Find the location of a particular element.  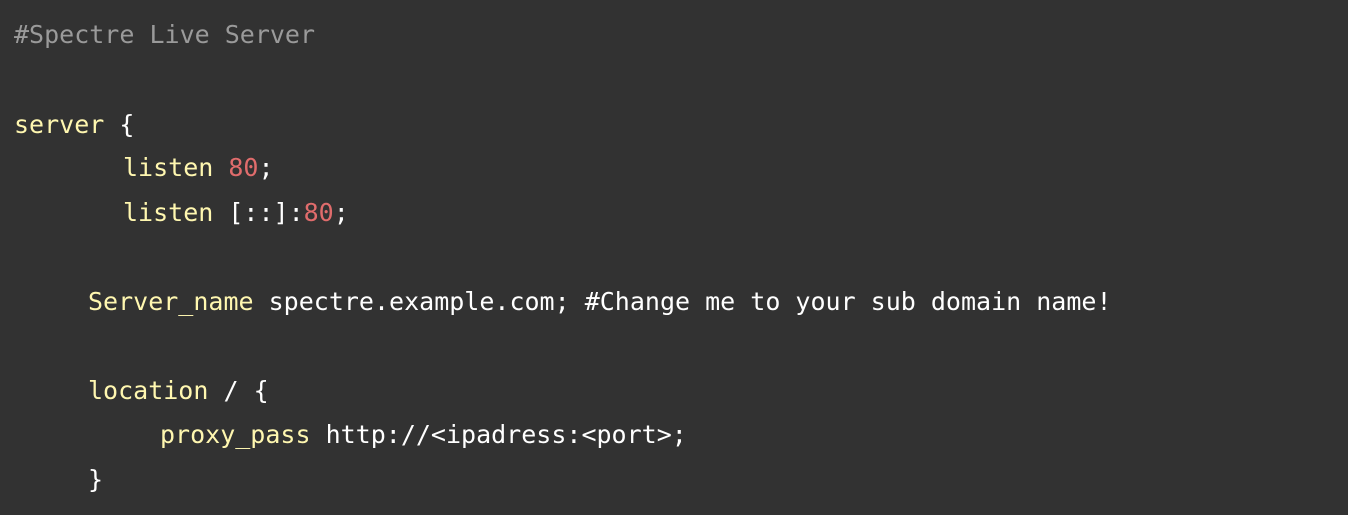

close-brace: } is located at coordinates (96, 479).